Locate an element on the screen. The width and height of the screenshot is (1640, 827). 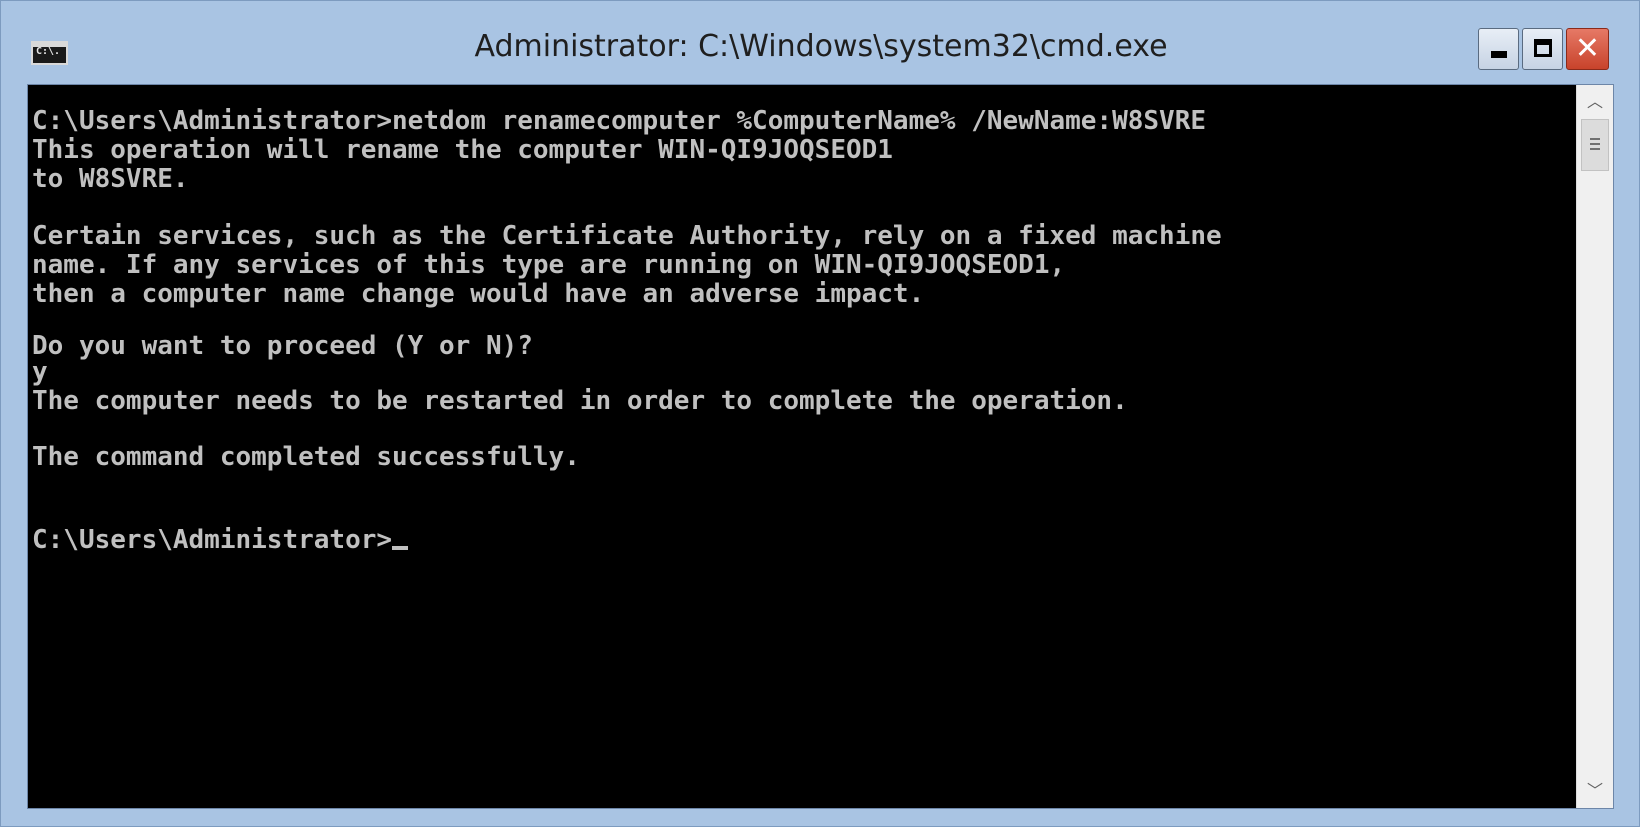
close-icon: ✕ is located at coordinates (1587, 48).